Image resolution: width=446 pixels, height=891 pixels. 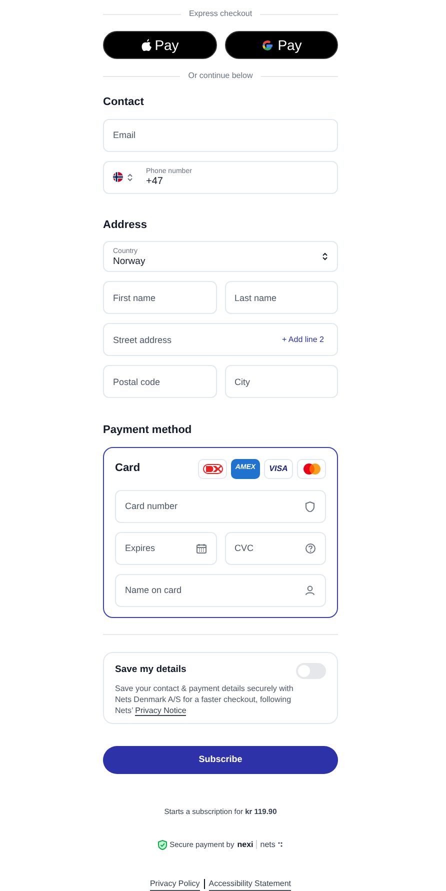 I want to click on divider-label: Or continue below, so click(x=220, y=76).